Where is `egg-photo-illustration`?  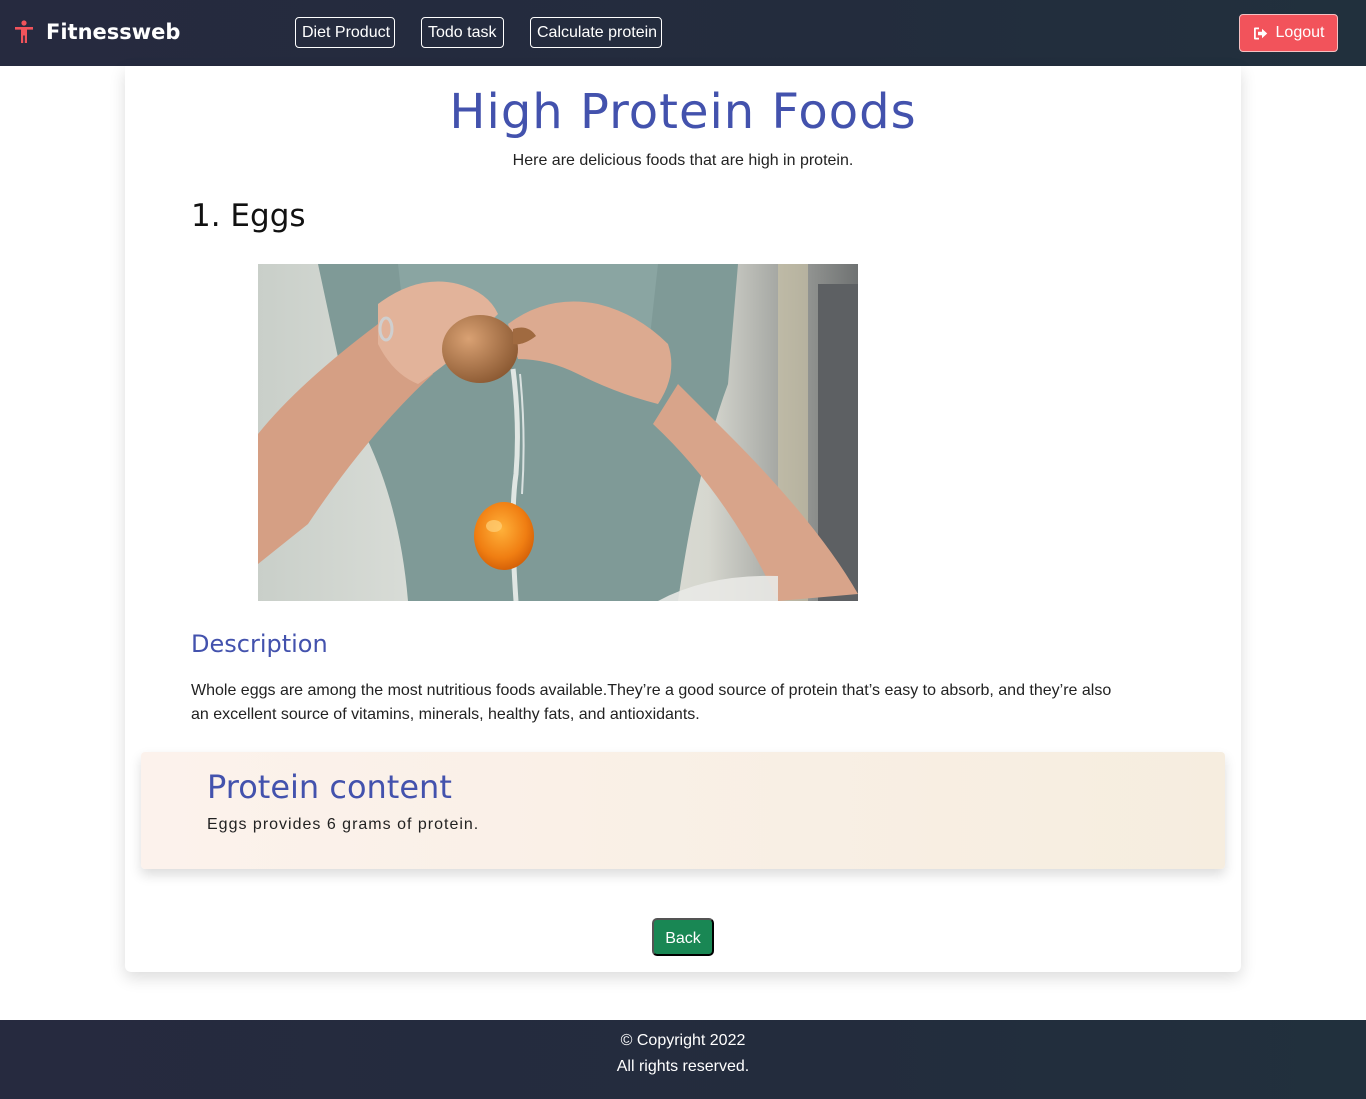
egg-photo-illustration is located at coordinates (558, 432).